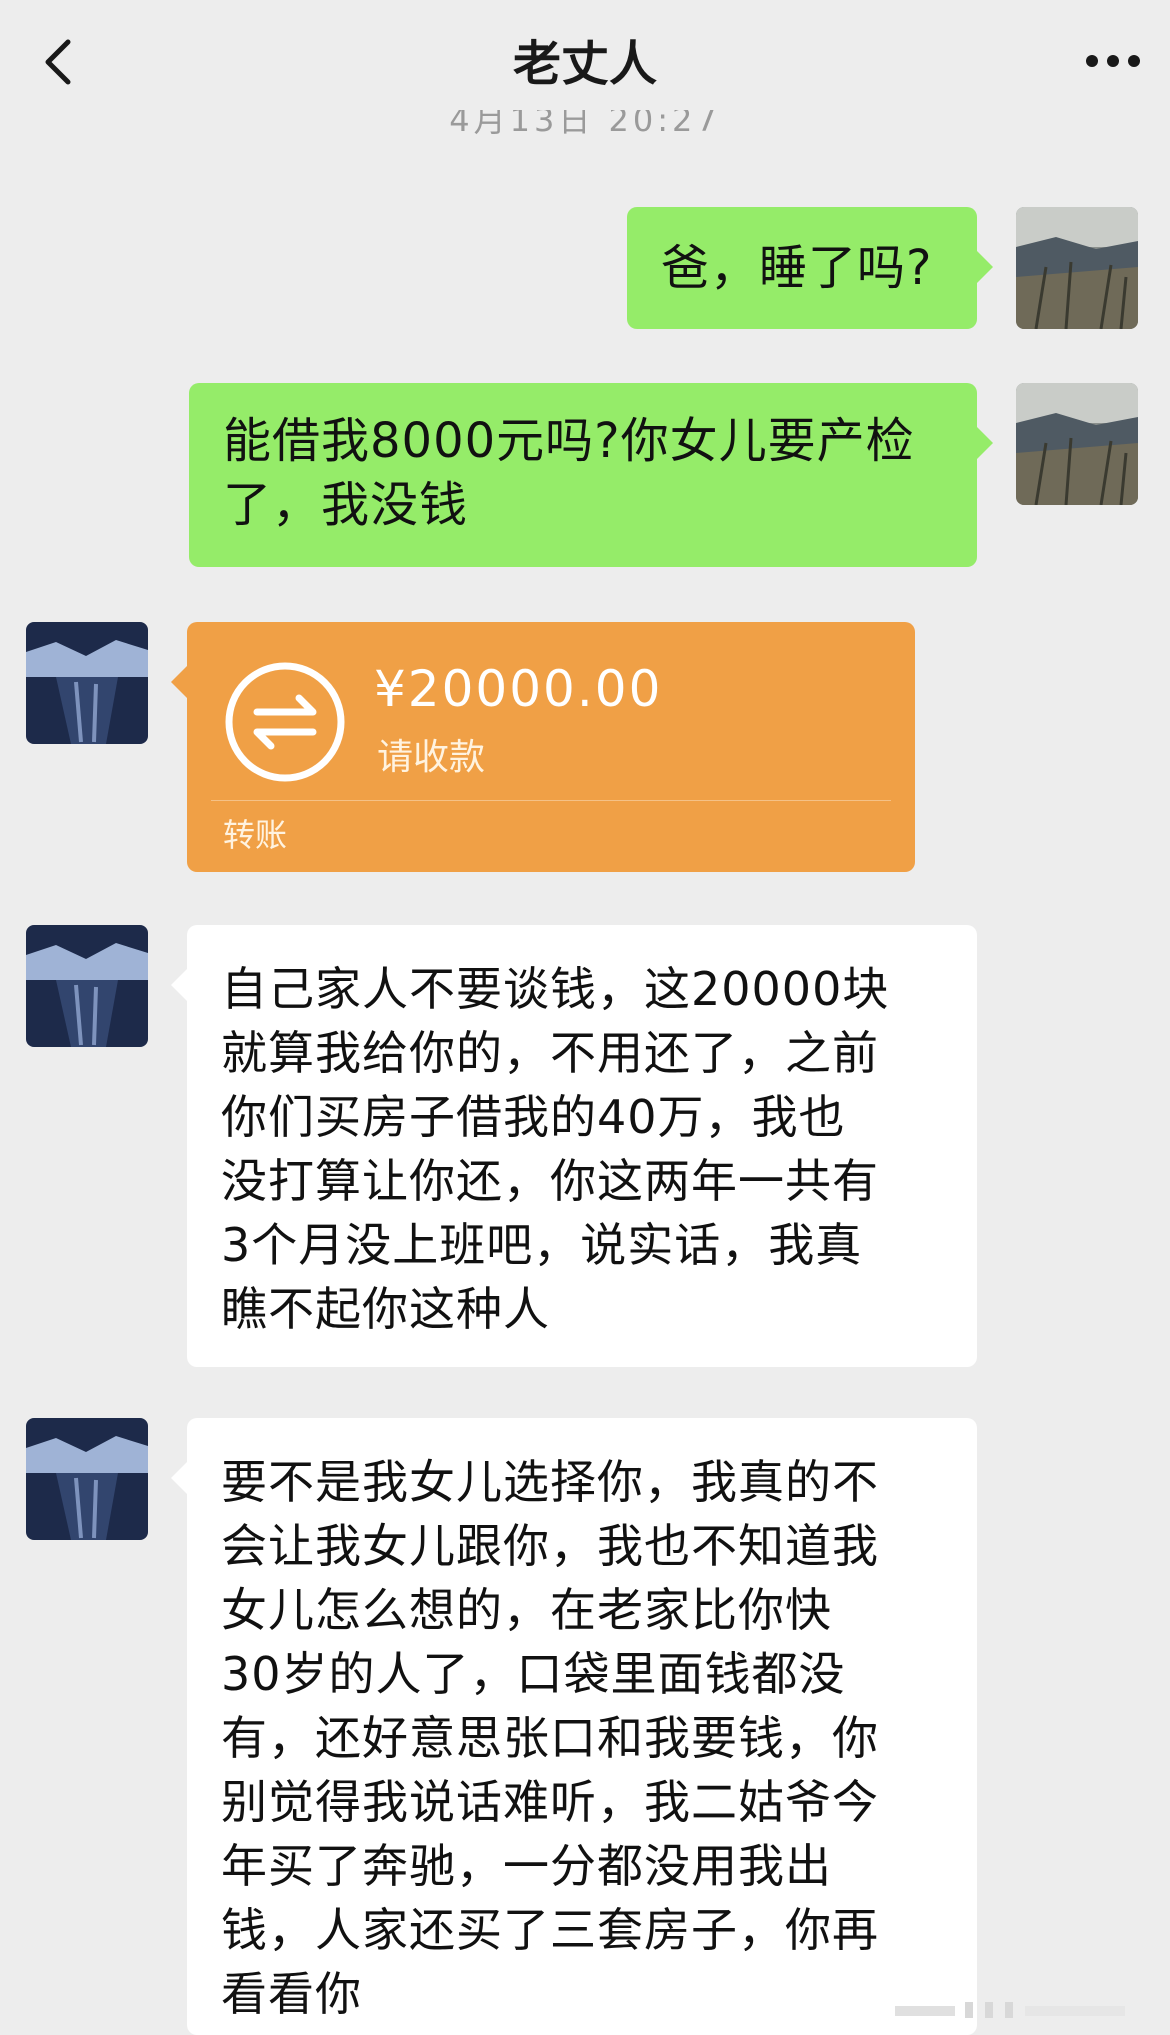 The image size is (1170, 2035). I want to click on message-line: 自己家人不要谈钱，这20000块, so click(555, 989).